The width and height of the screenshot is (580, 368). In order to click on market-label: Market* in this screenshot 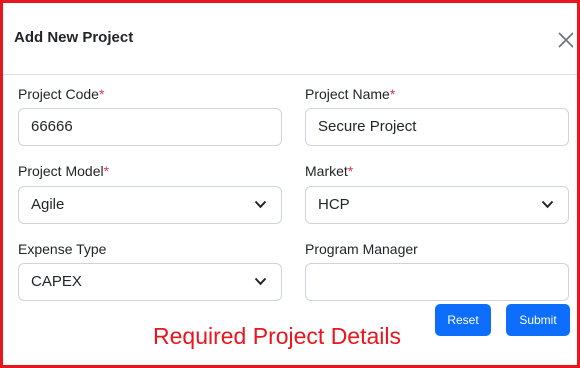, I will do `click(329, 171)`.